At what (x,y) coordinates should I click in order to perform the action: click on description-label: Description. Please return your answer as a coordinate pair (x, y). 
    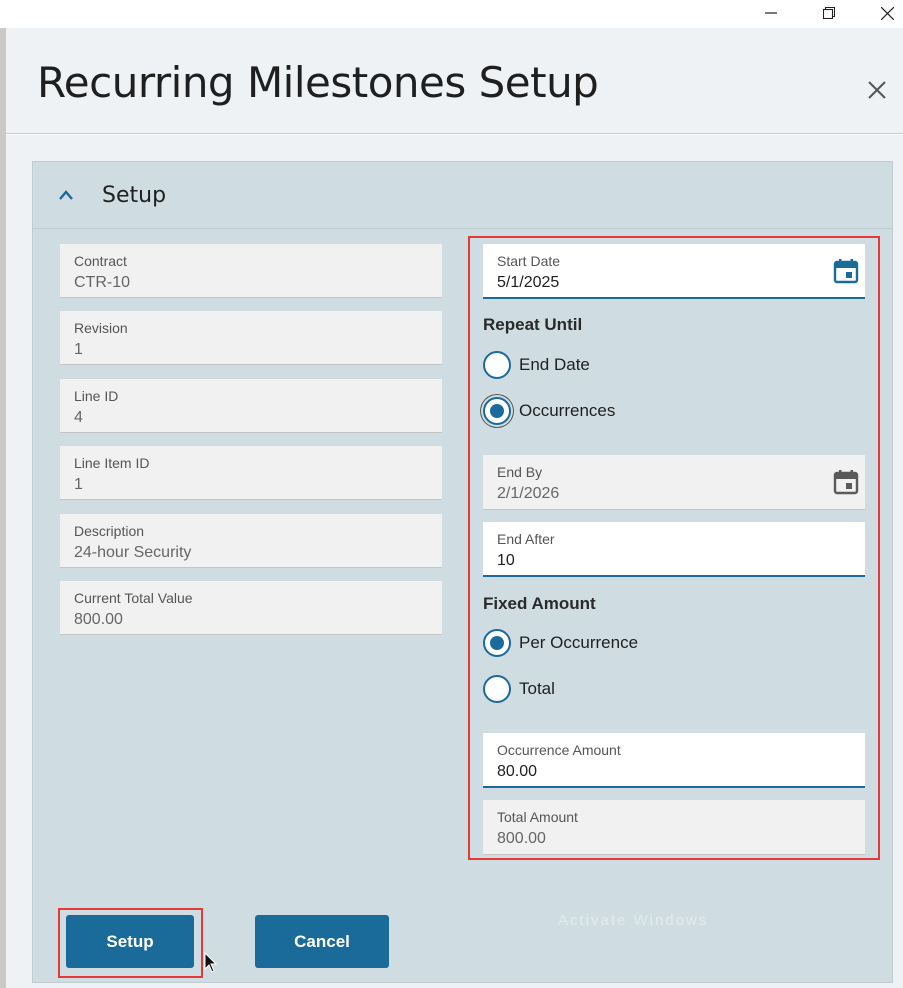
    Looking at the image, I should click on (109, 531).